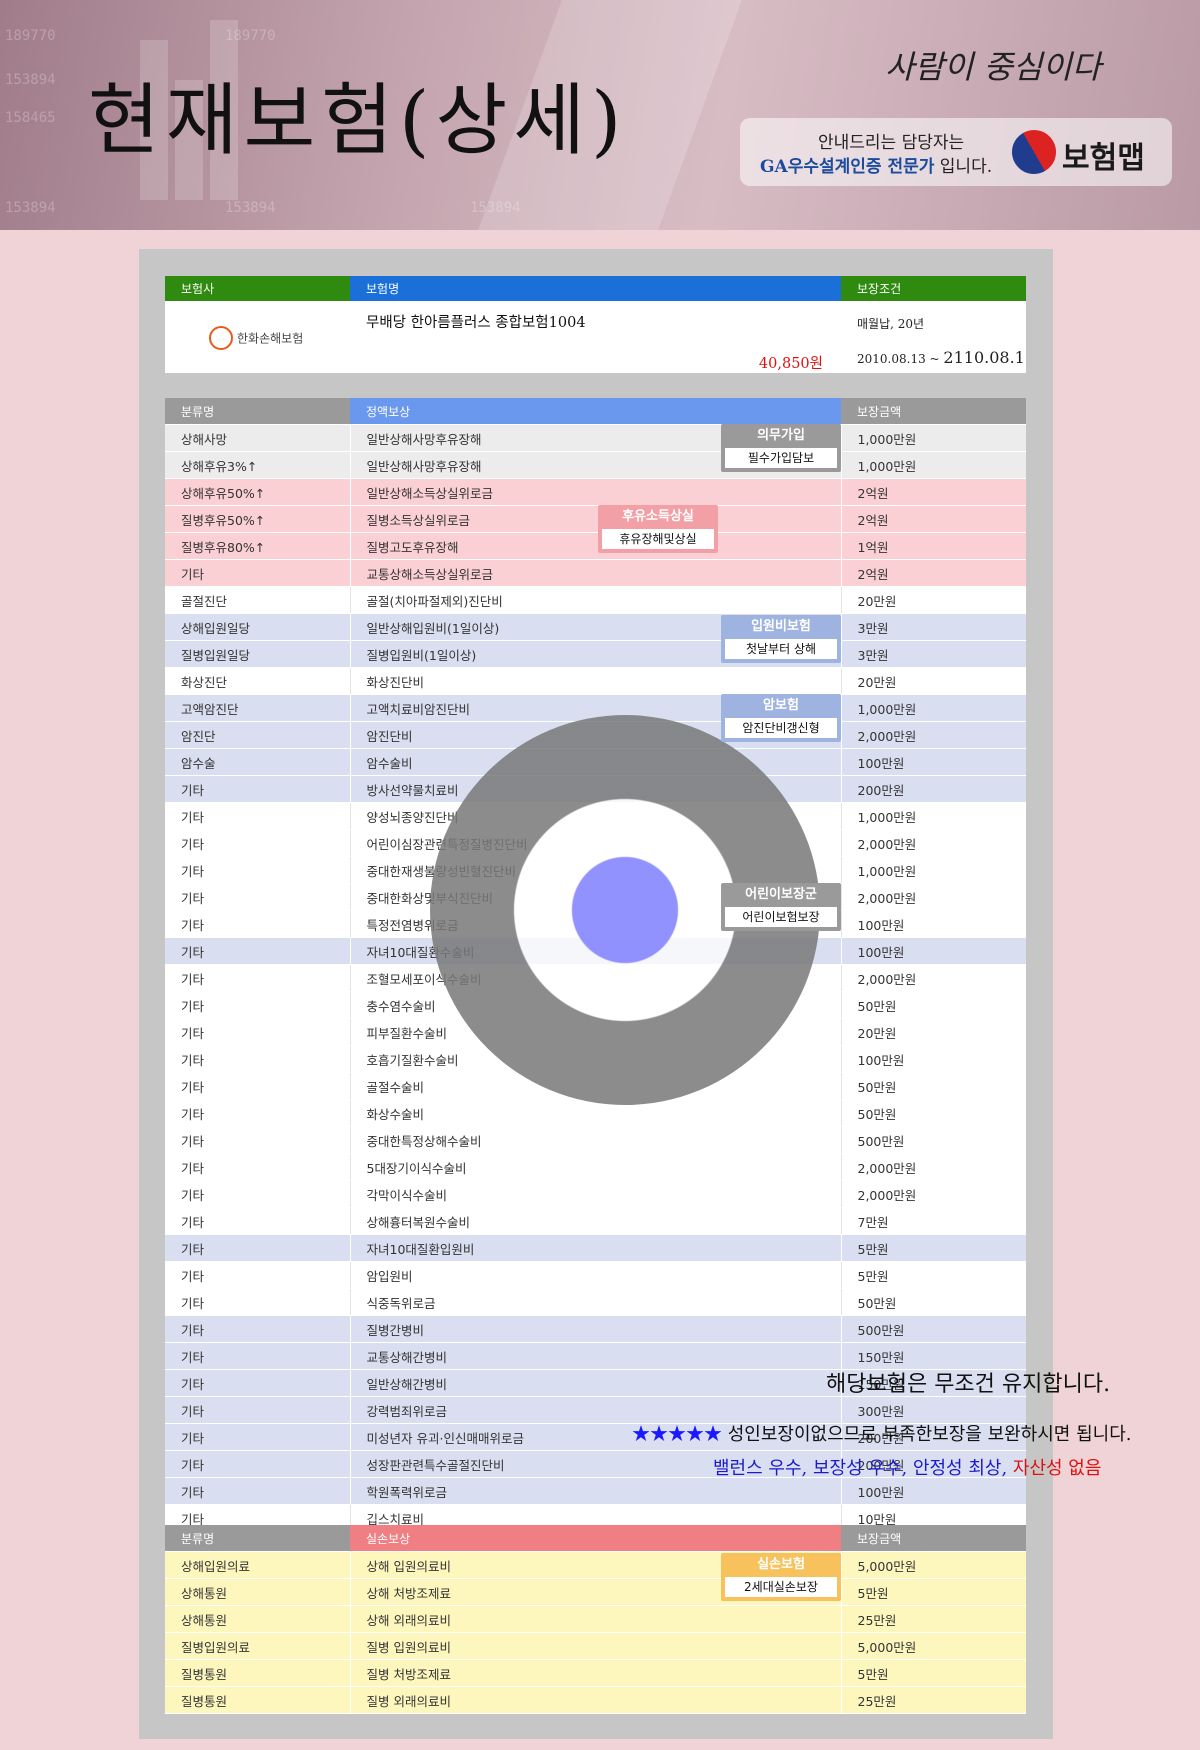 This screenshot has height=1750, width=1200. Describe the element at coordinates (257, 1673) in the screenshot. I see `cell-category: 질병통원` at that location.